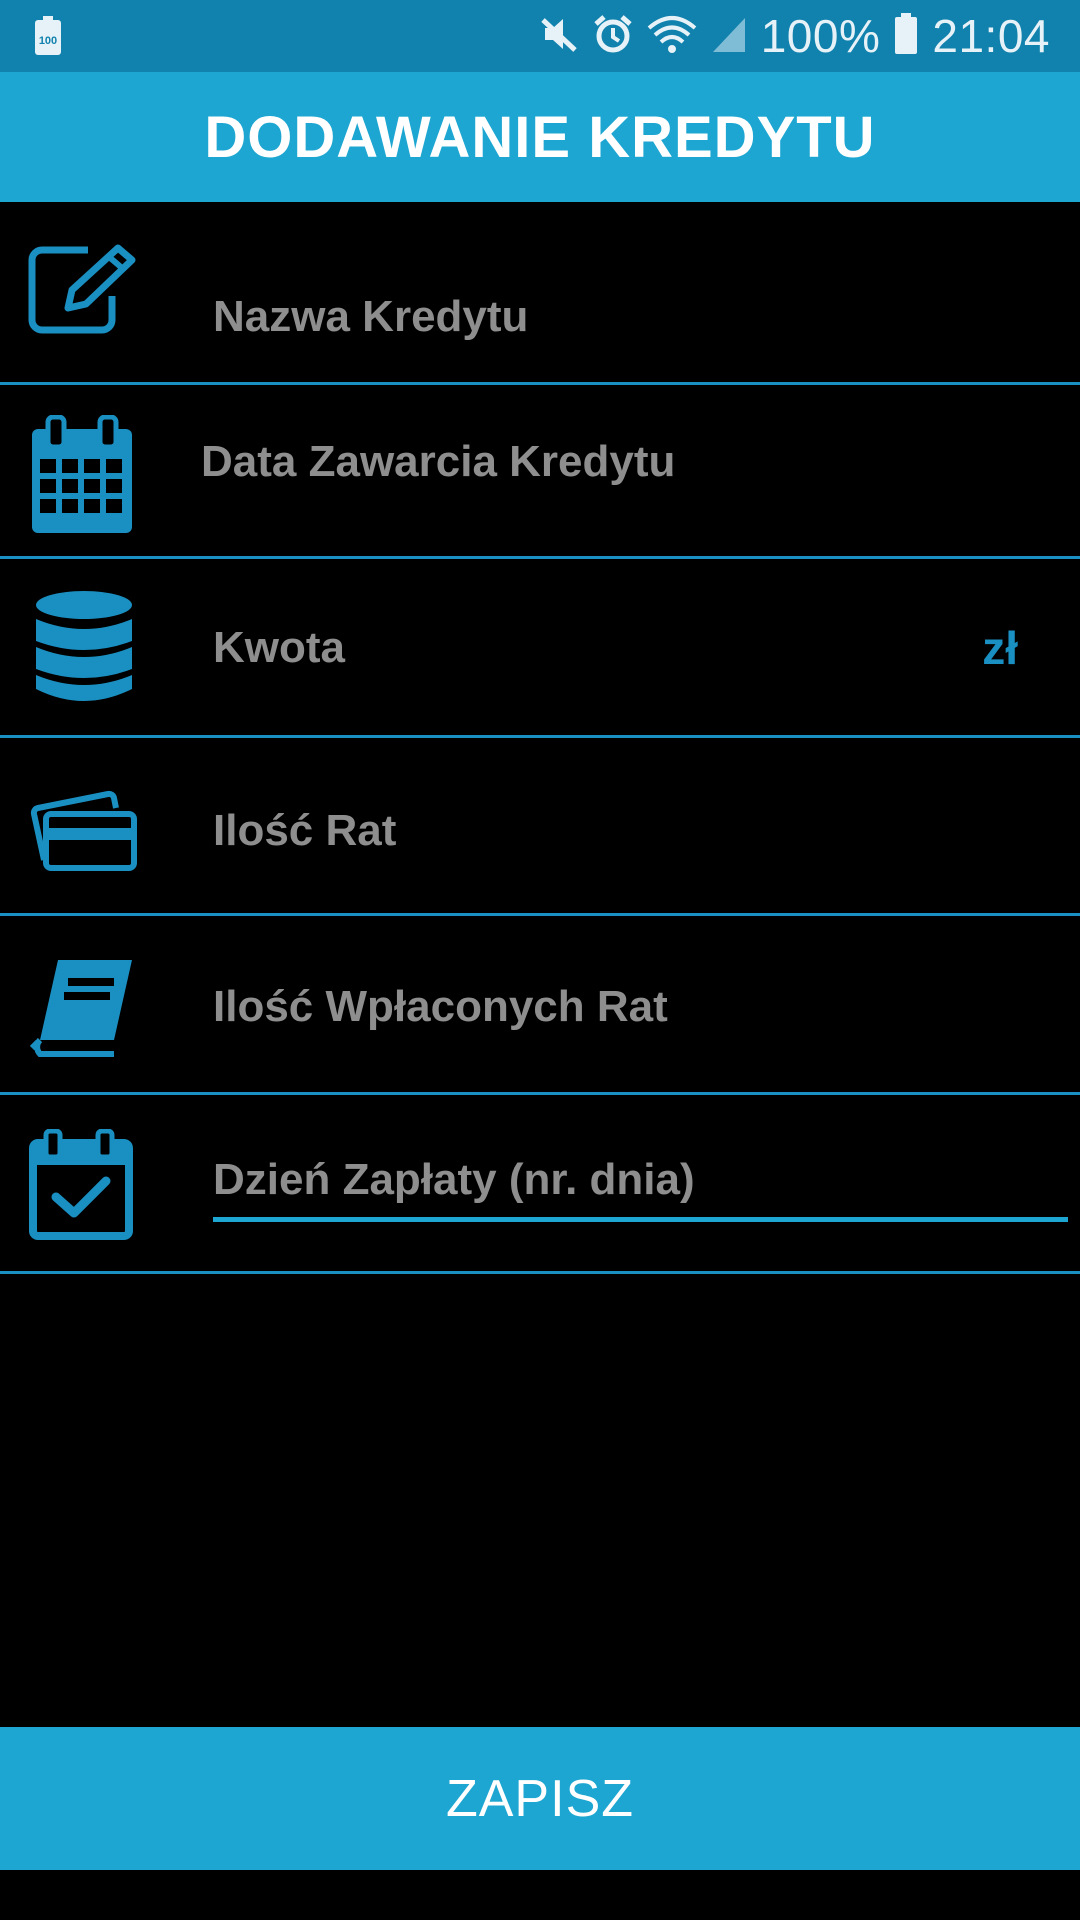  I want to click on calendar-icon, so click(83, 478).